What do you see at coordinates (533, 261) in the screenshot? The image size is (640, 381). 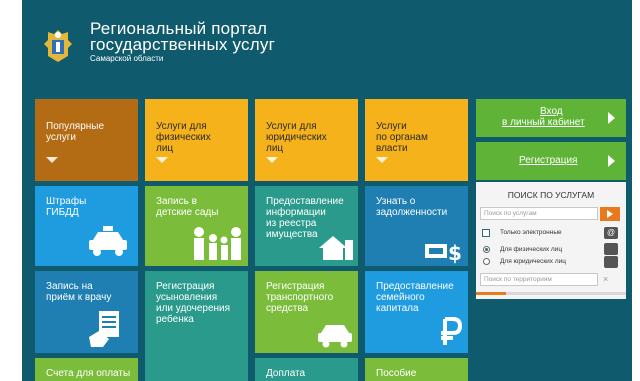 I see `legal-entities-label: Для юридических лиц` at bounding box center [533, 261].